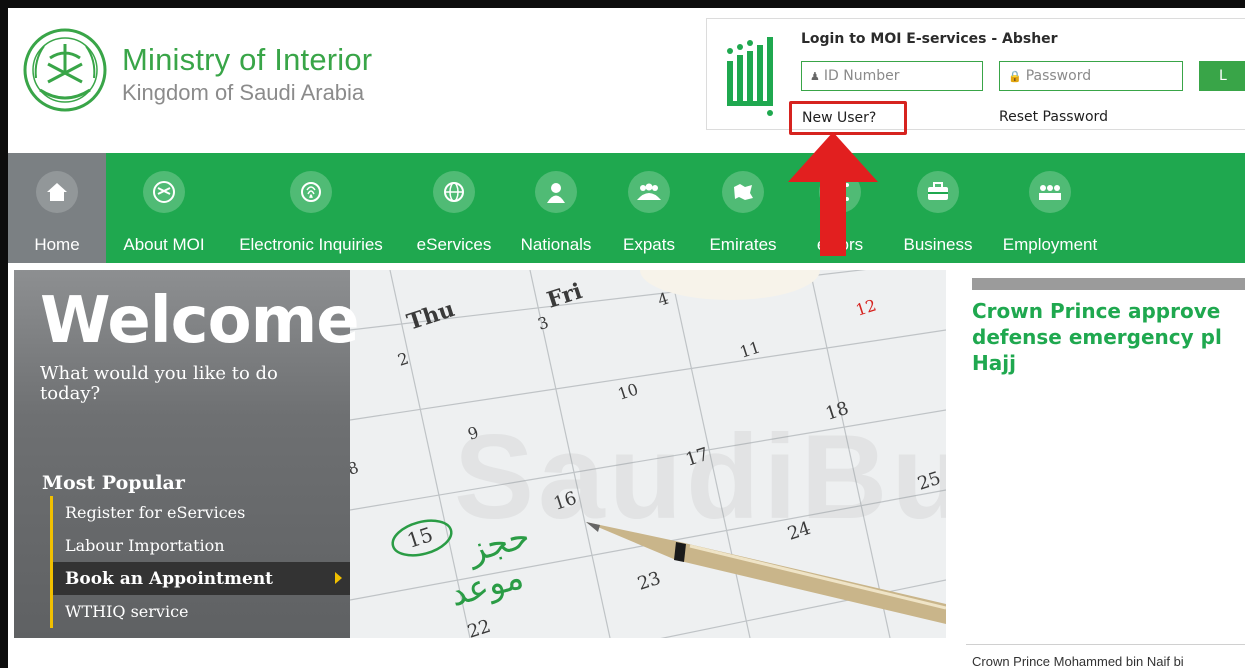 The height and width of the screenshot is (668, 1245). I want to click on lock-icon: 🔒, so click(1015, 76).